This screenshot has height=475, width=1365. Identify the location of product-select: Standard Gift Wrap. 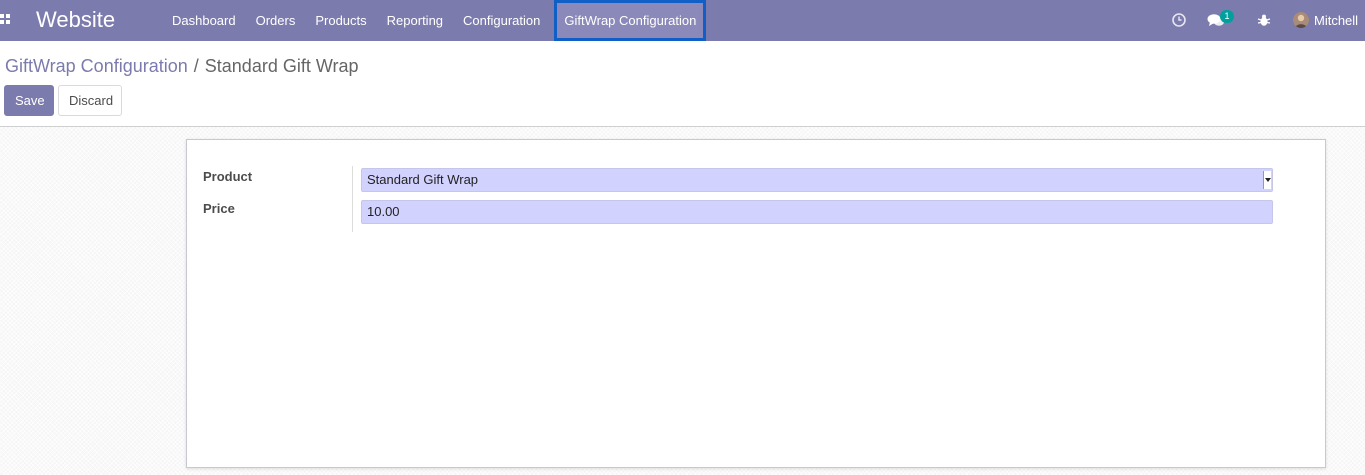
(817, 180).